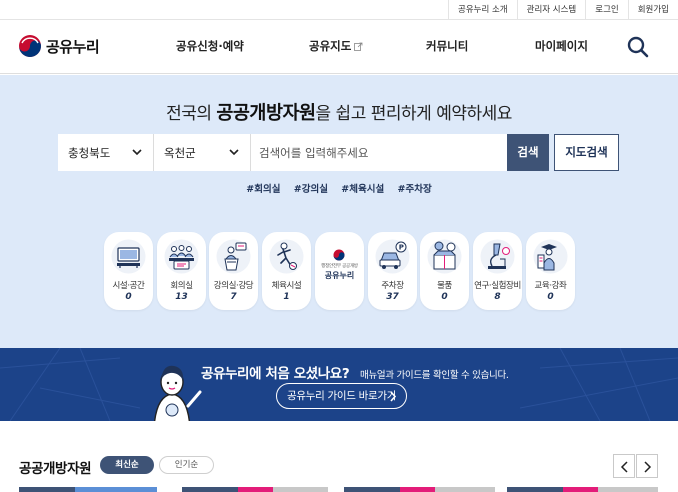  What do you see at coordinates (638, 47) in the screenshot?
I see `search-icon` at bounding box center [638, 47].